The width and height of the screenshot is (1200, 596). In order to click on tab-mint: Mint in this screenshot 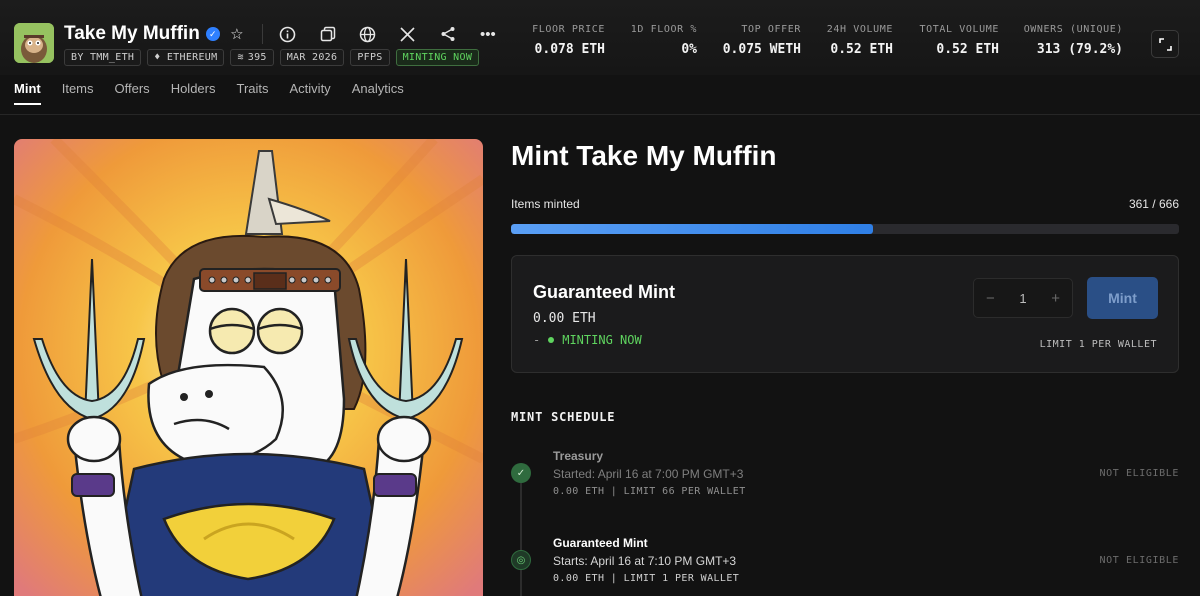, I will do `click(27, 93)`.